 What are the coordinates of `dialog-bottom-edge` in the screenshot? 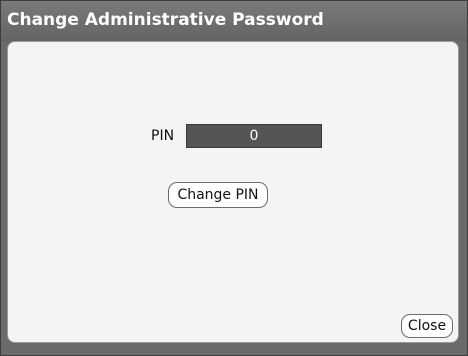 It's located at (234, 350).